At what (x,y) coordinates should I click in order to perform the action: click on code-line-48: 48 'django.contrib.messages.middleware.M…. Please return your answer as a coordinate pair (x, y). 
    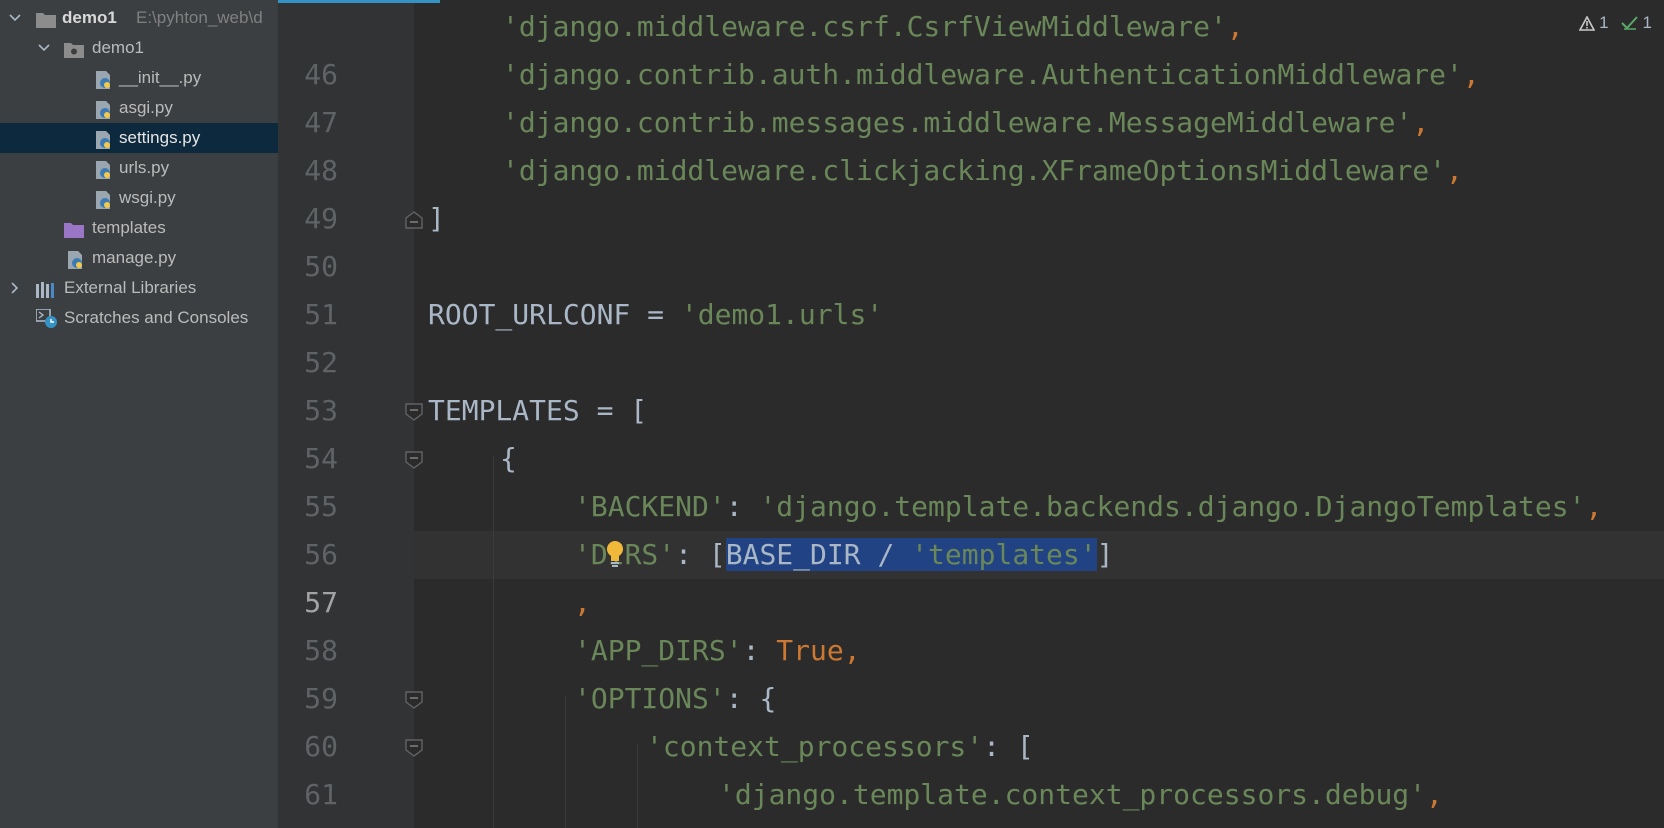
    Looking at the image, I should click on (971, 143).